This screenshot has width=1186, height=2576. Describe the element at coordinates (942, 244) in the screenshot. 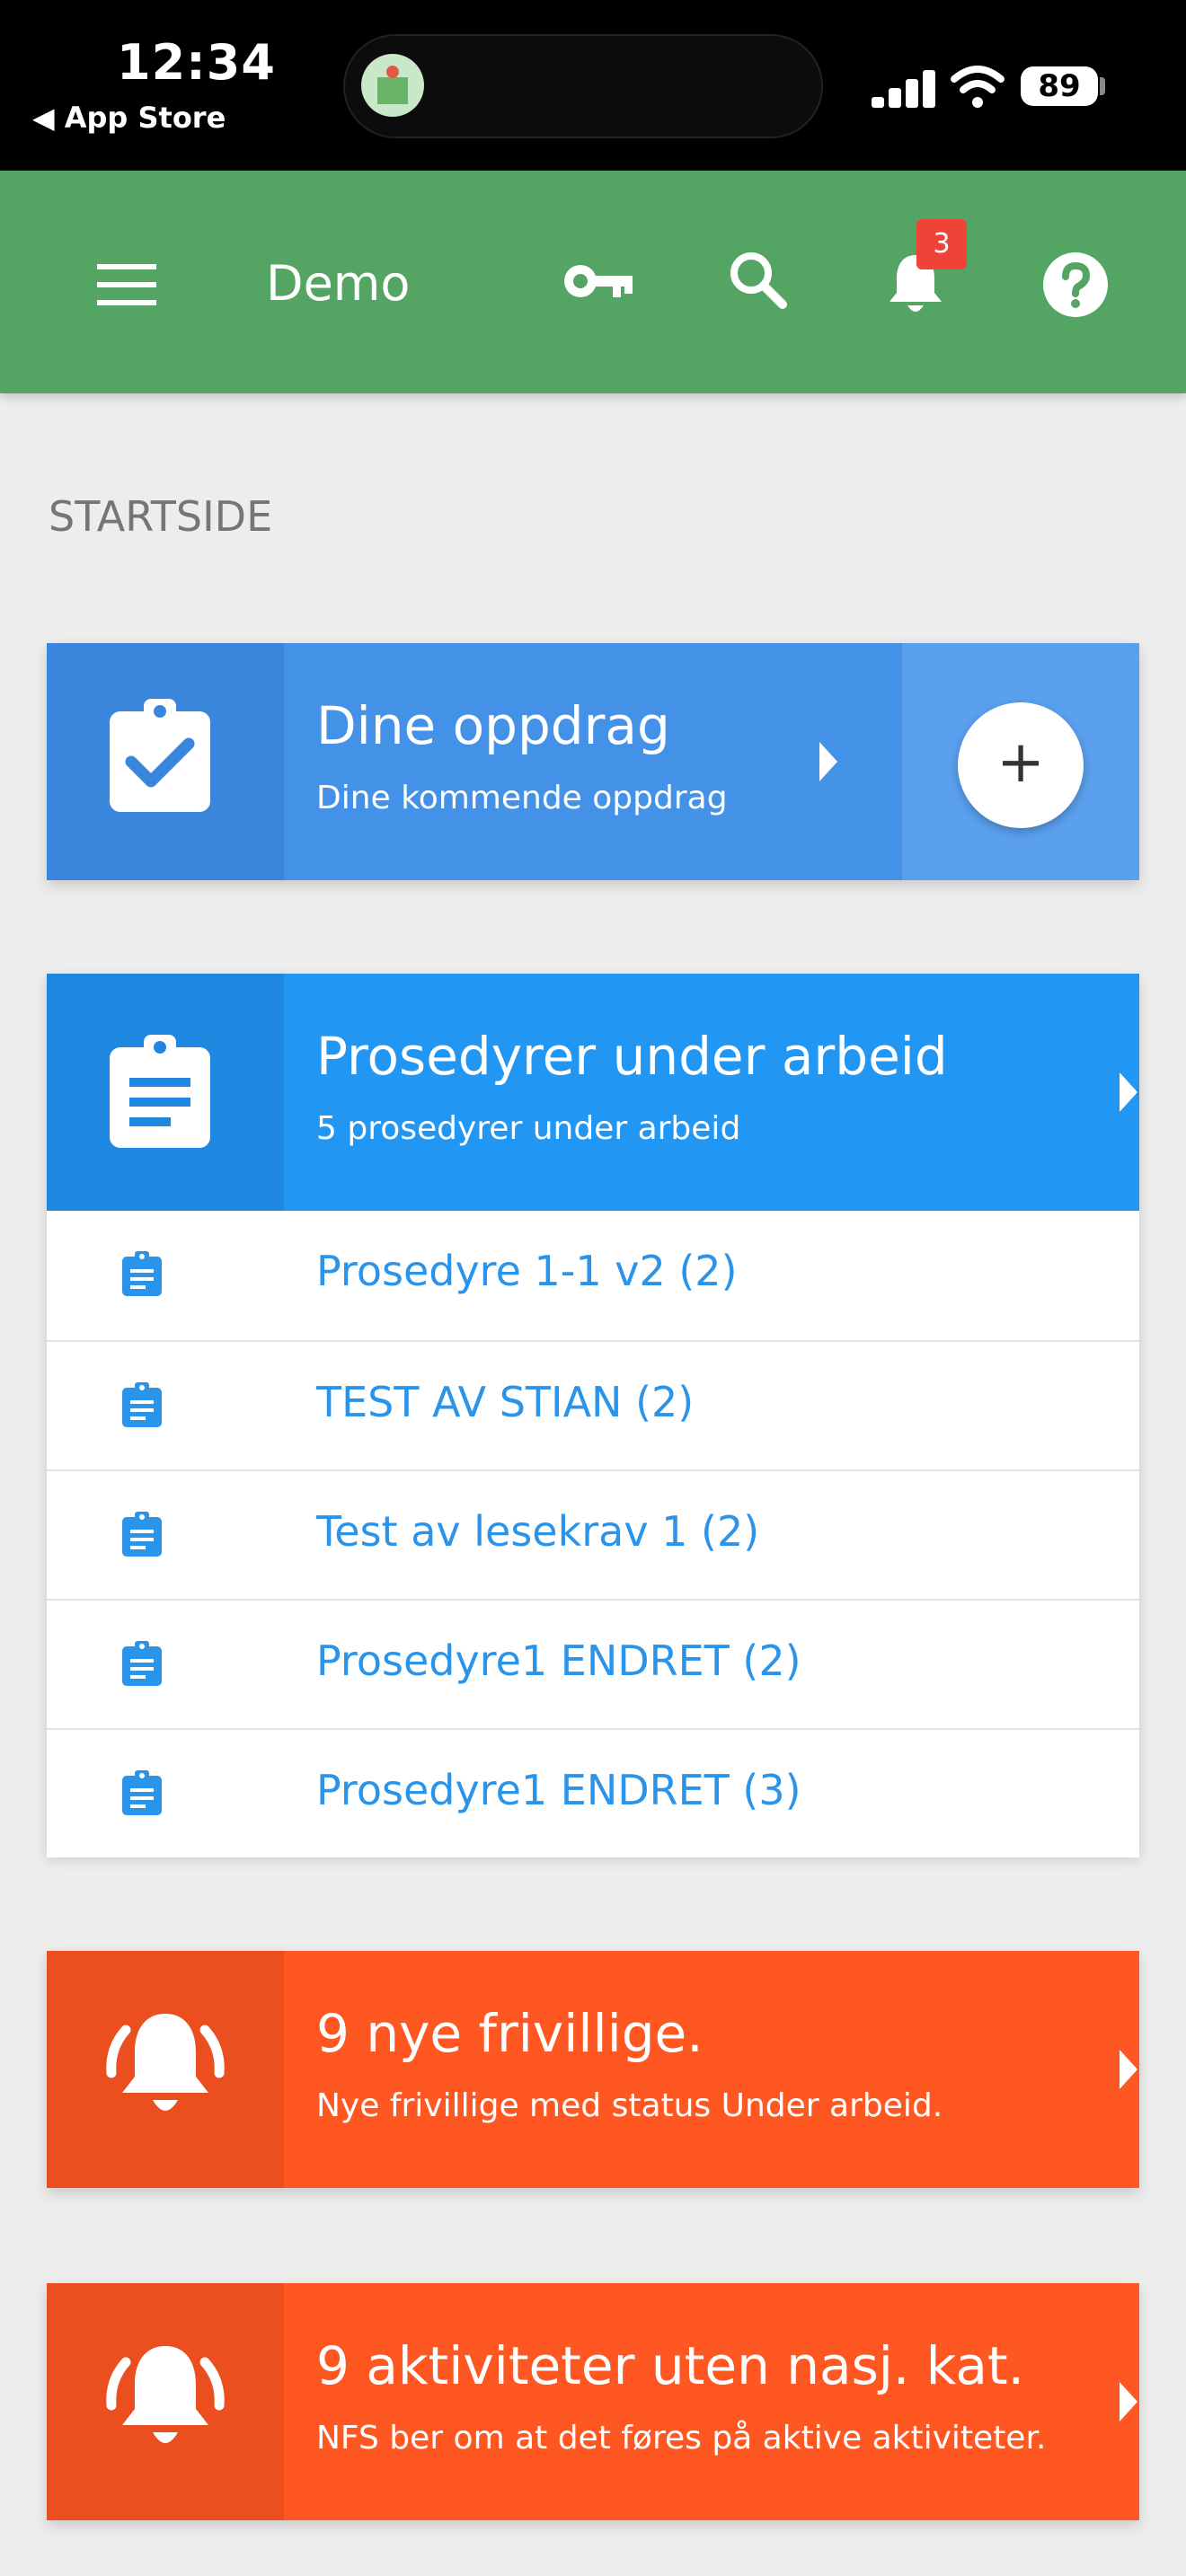

I see `notification-badge: 3` at that location.